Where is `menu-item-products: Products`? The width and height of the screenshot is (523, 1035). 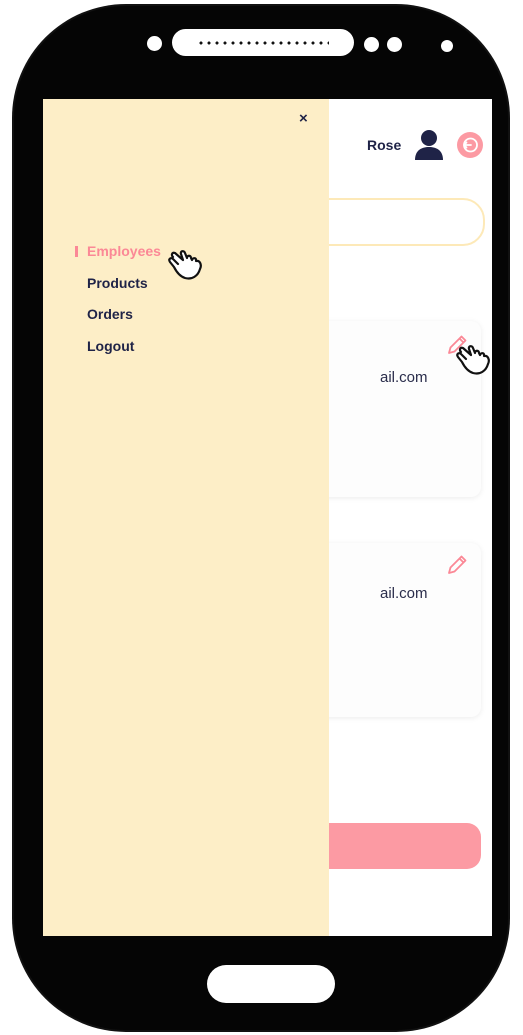 menu-item-products: Products is located at coordinates (118, 289).